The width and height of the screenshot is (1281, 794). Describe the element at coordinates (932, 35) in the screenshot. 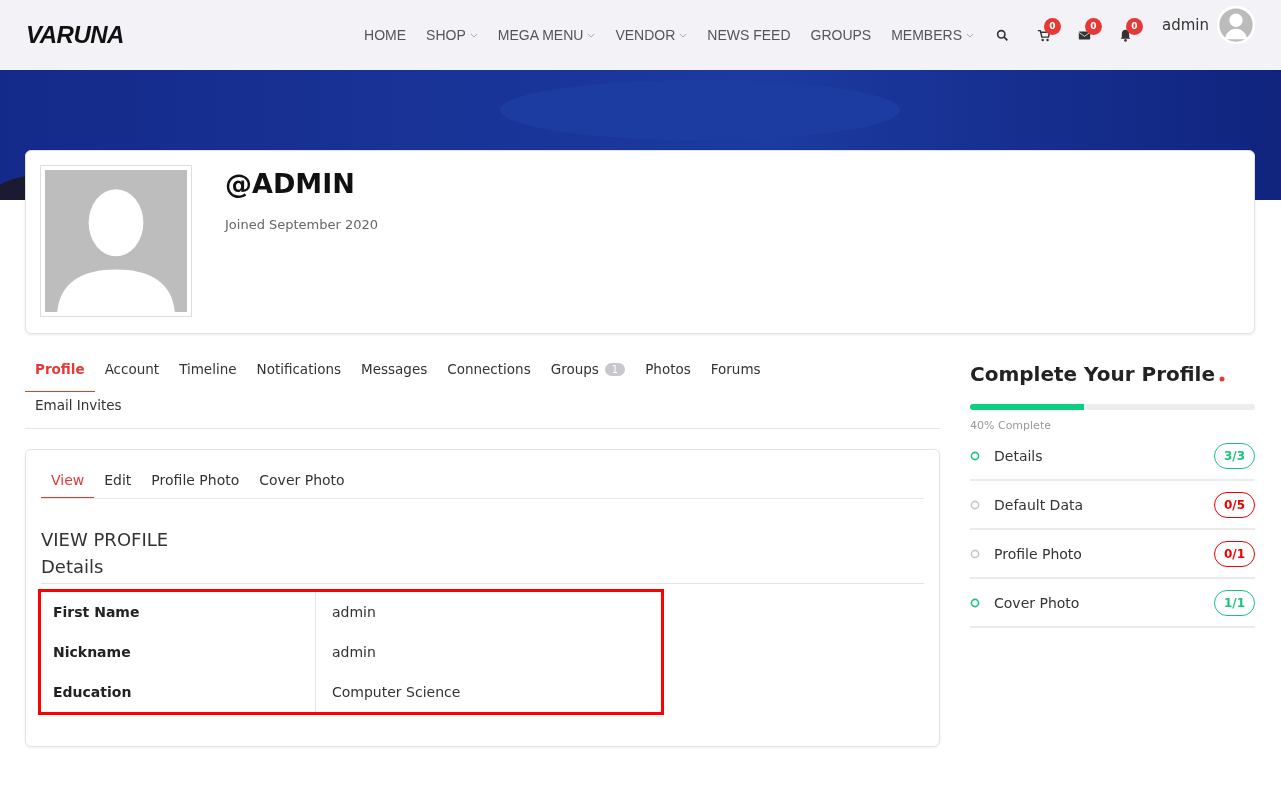

I see `nav-link: MEMBERS` at that location.